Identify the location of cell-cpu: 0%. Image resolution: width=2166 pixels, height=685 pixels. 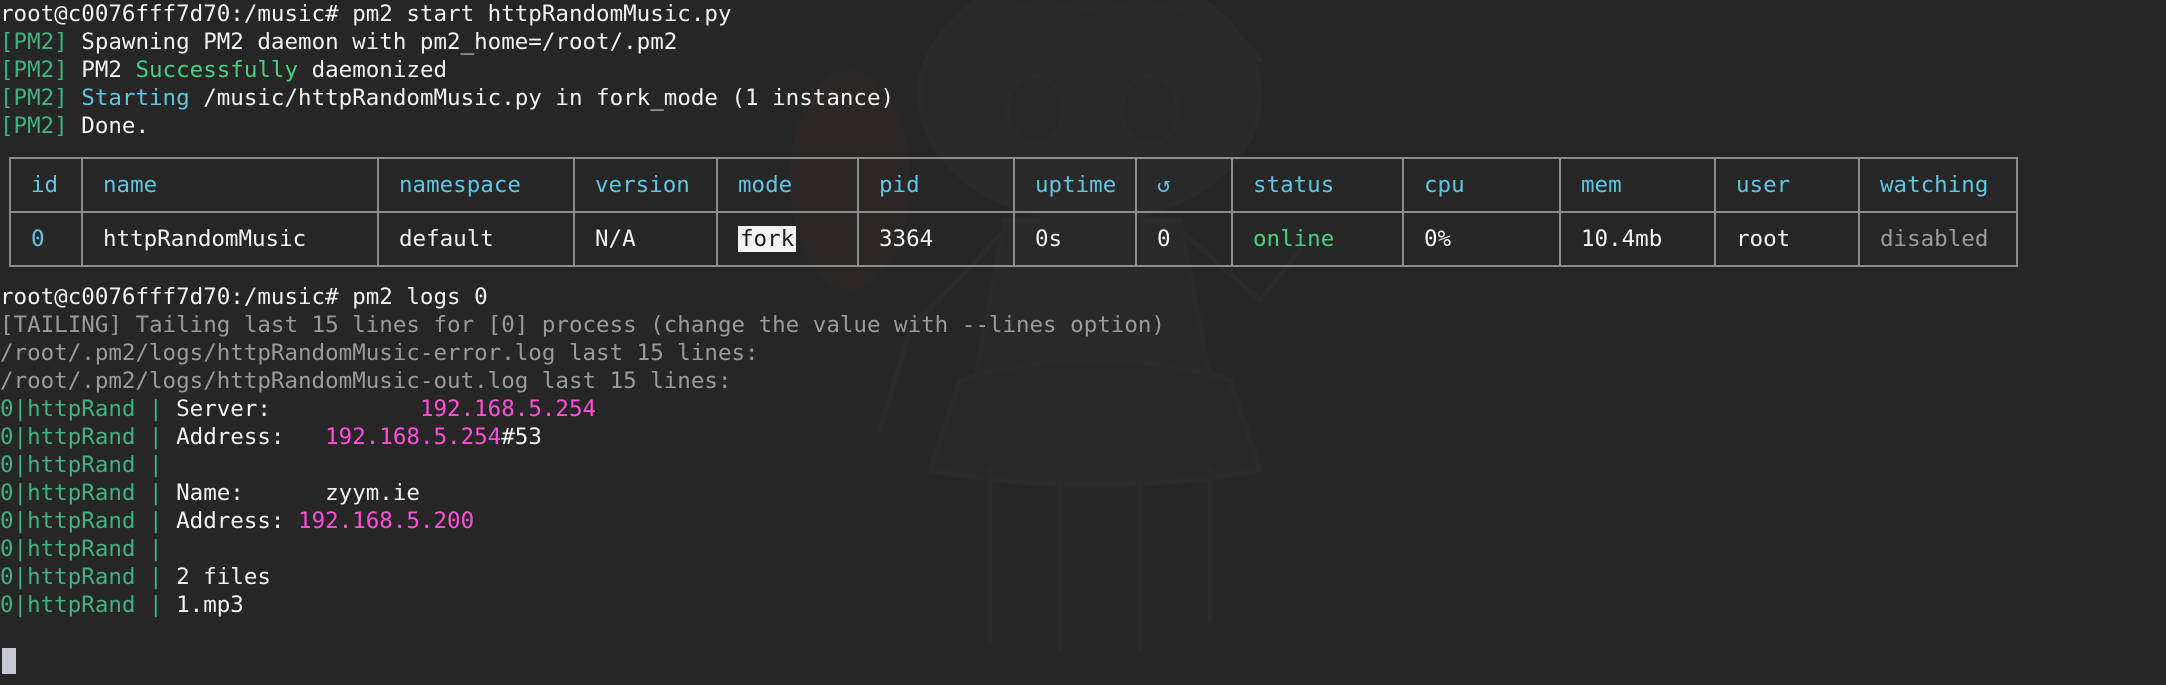
(1481, 239).